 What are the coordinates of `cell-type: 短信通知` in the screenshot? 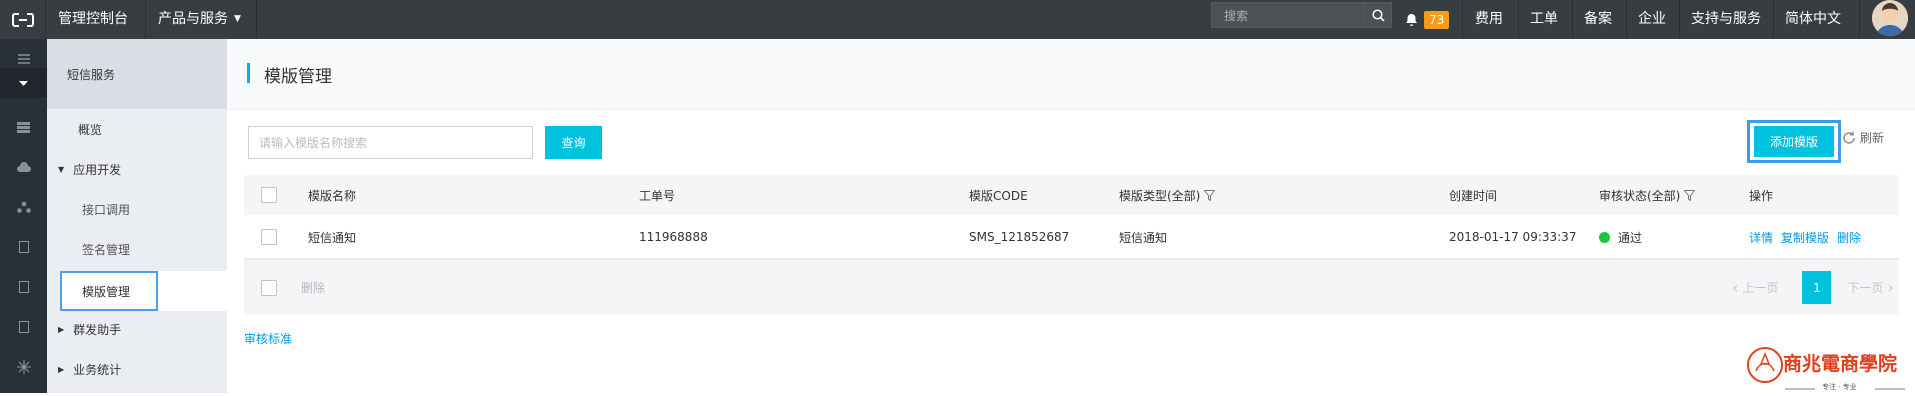 It's located at (1143, 237).